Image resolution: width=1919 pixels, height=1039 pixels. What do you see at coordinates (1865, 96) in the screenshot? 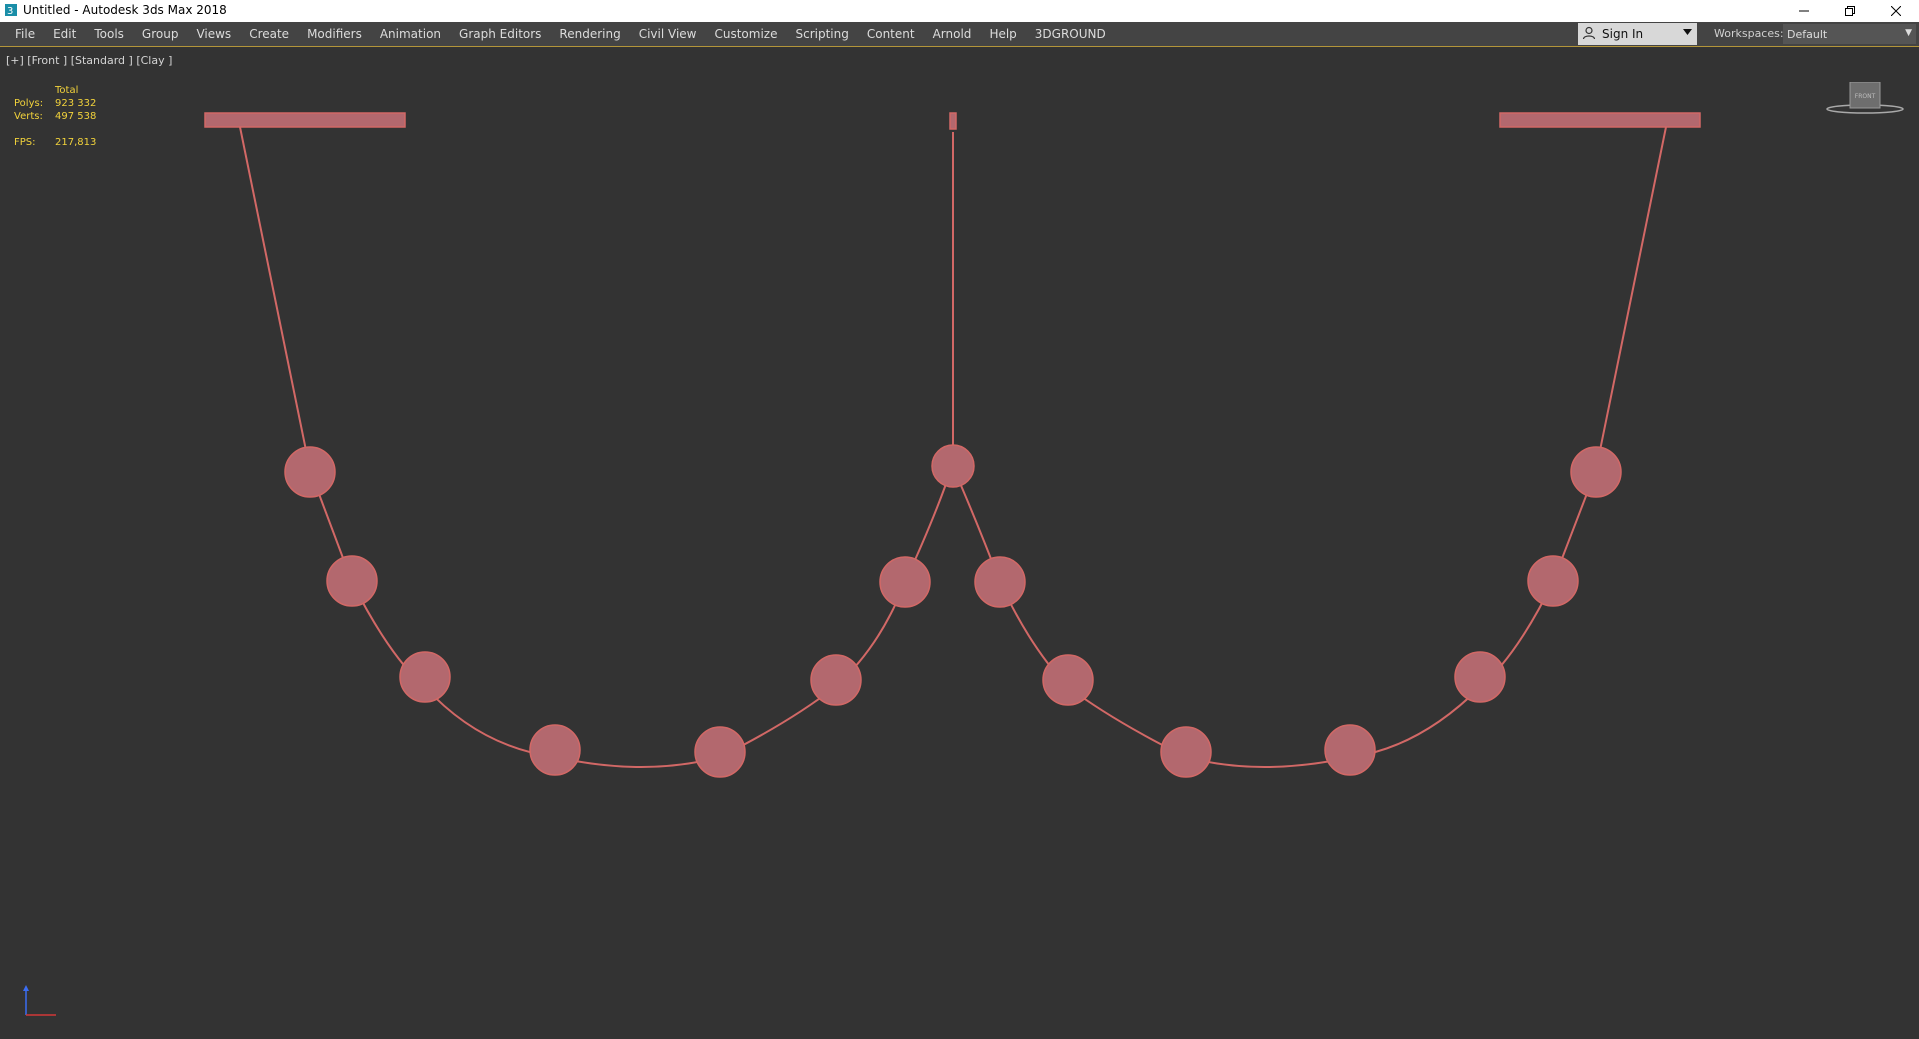
I see `viewcube-label: FRONT` at bounding box center [1865, 96].